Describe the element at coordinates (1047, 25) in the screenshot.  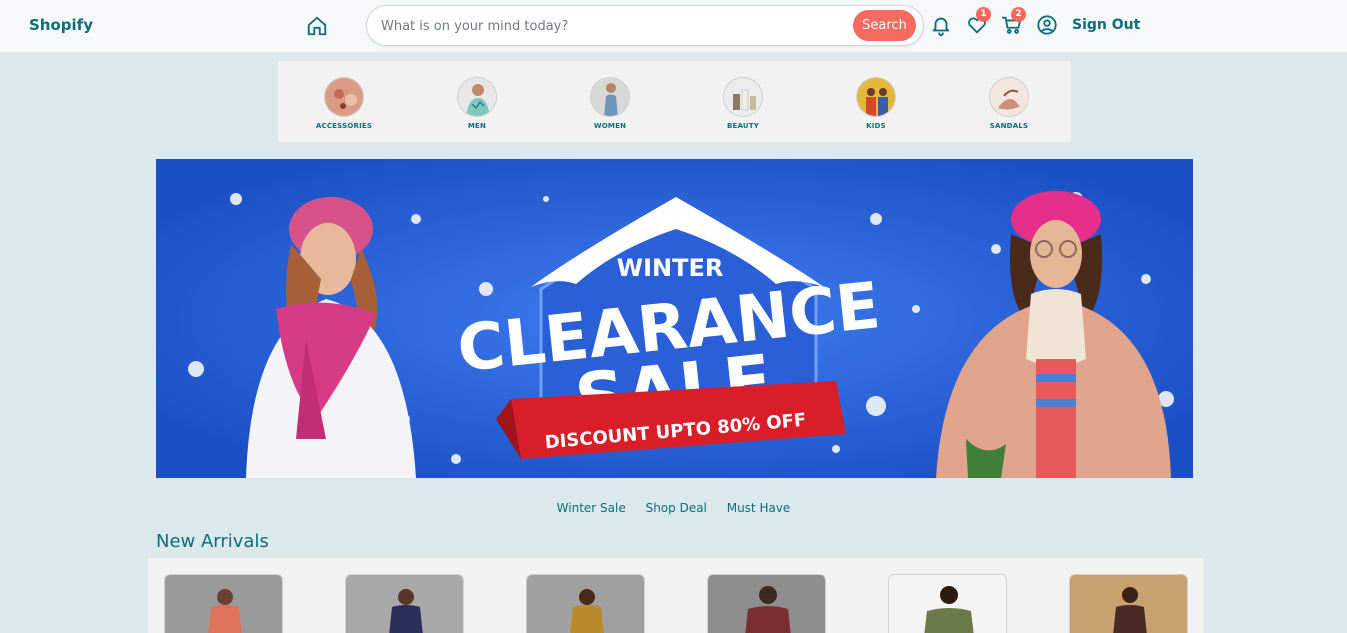
I see `user-account-icon` at that location.